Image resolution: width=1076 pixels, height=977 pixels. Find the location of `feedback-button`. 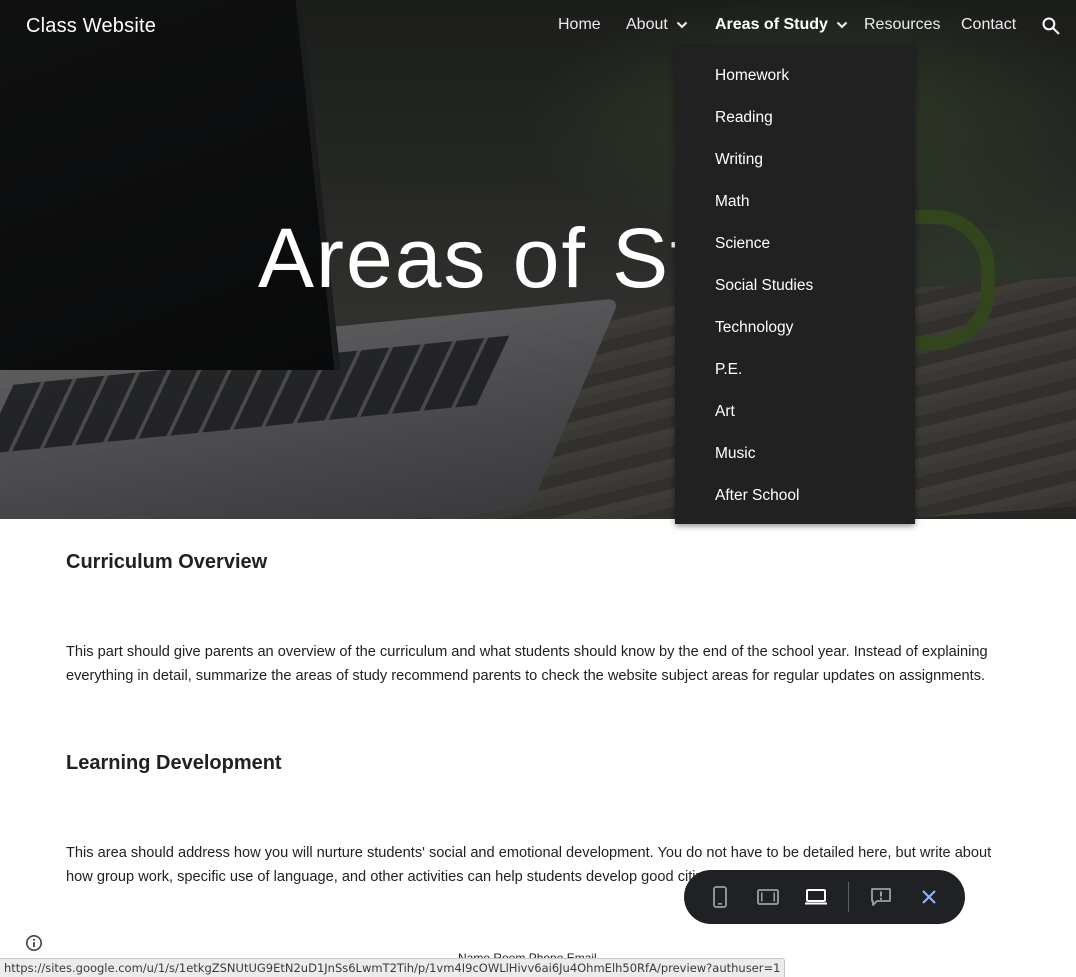

feedback-button is located at coordinates (881, 897).